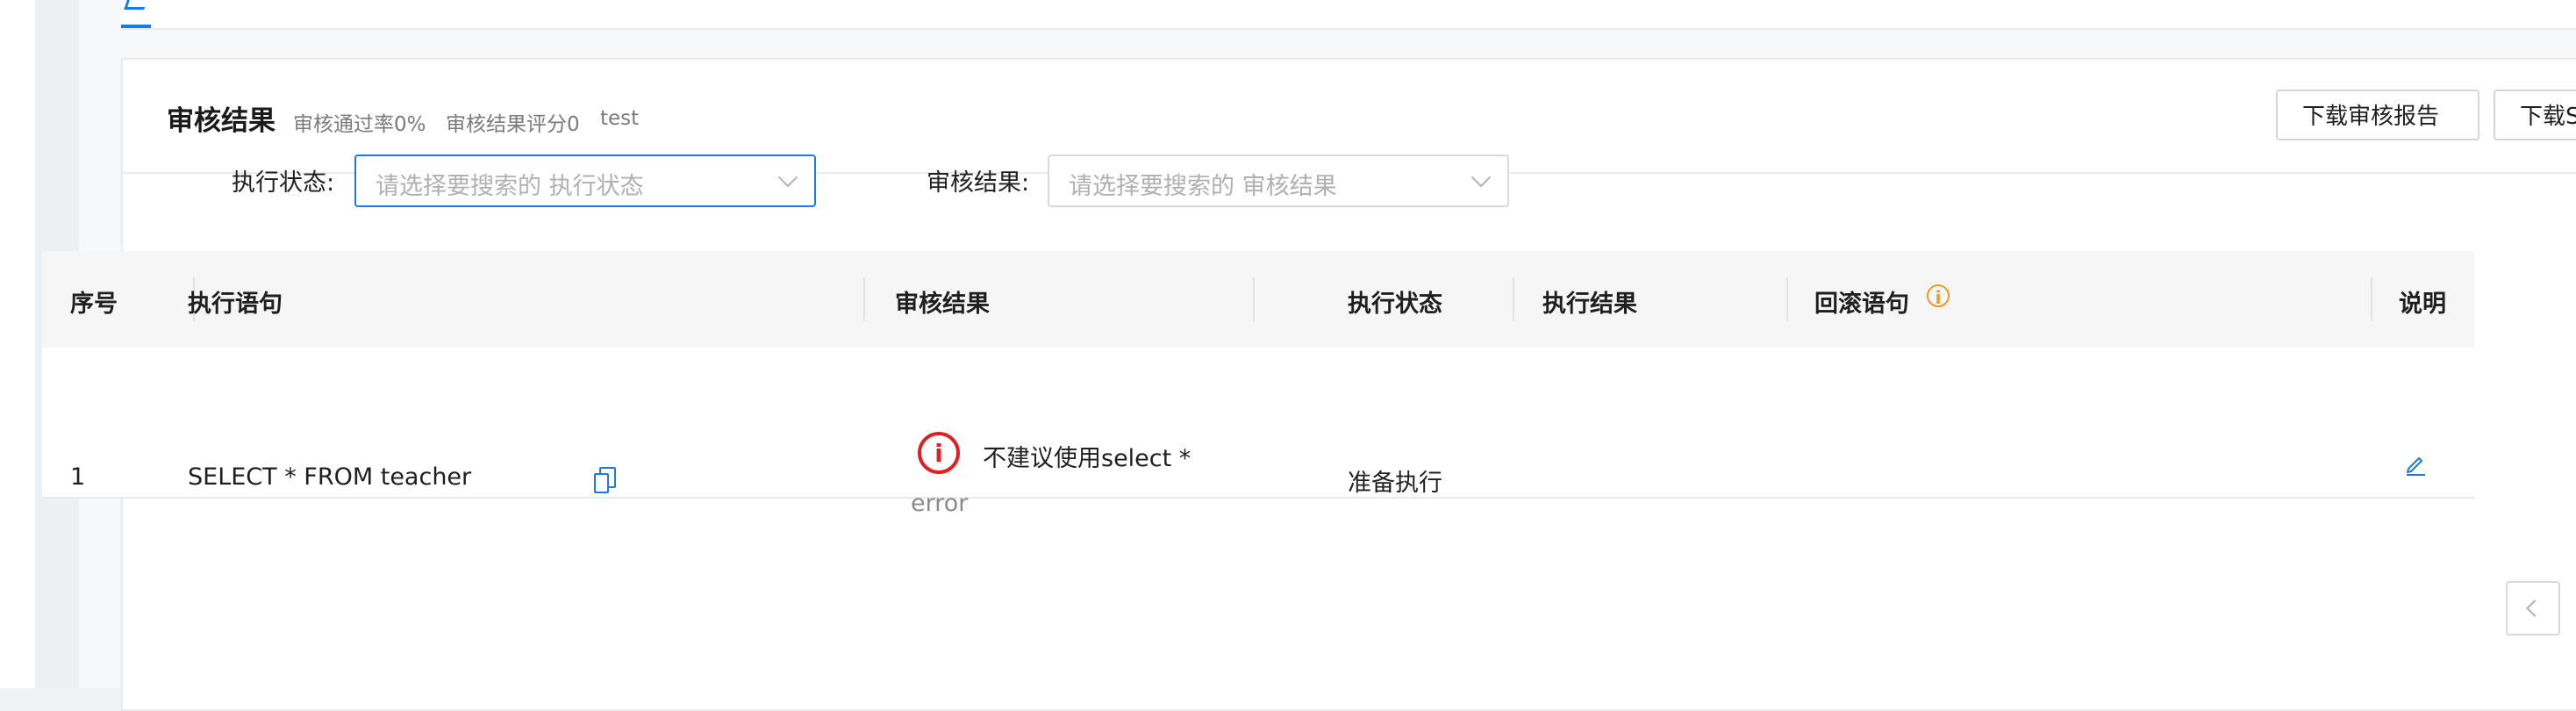  What do you see at coordinates (940, 503) in the screenshot?
I see `audit-level: error` at bounding box center [940, 503].